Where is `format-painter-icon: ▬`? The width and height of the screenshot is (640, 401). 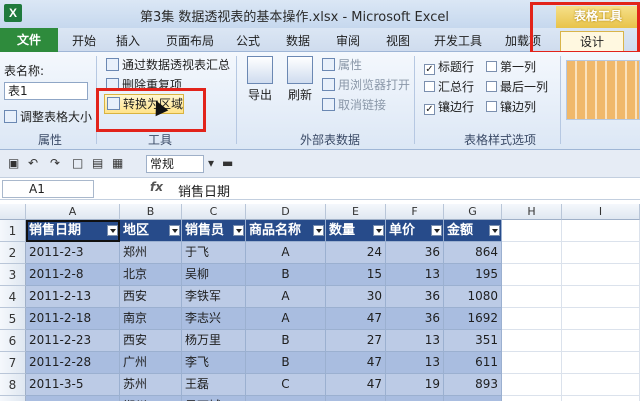 format-painter-icon: ▬ is located at coordinates (227, 163).